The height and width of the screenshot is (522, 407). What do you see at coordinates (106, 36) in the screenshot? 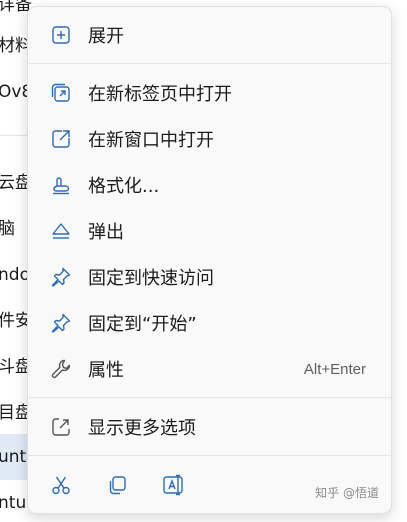
I see `menu-item-label: 展开` at bounding box center [106, 36].